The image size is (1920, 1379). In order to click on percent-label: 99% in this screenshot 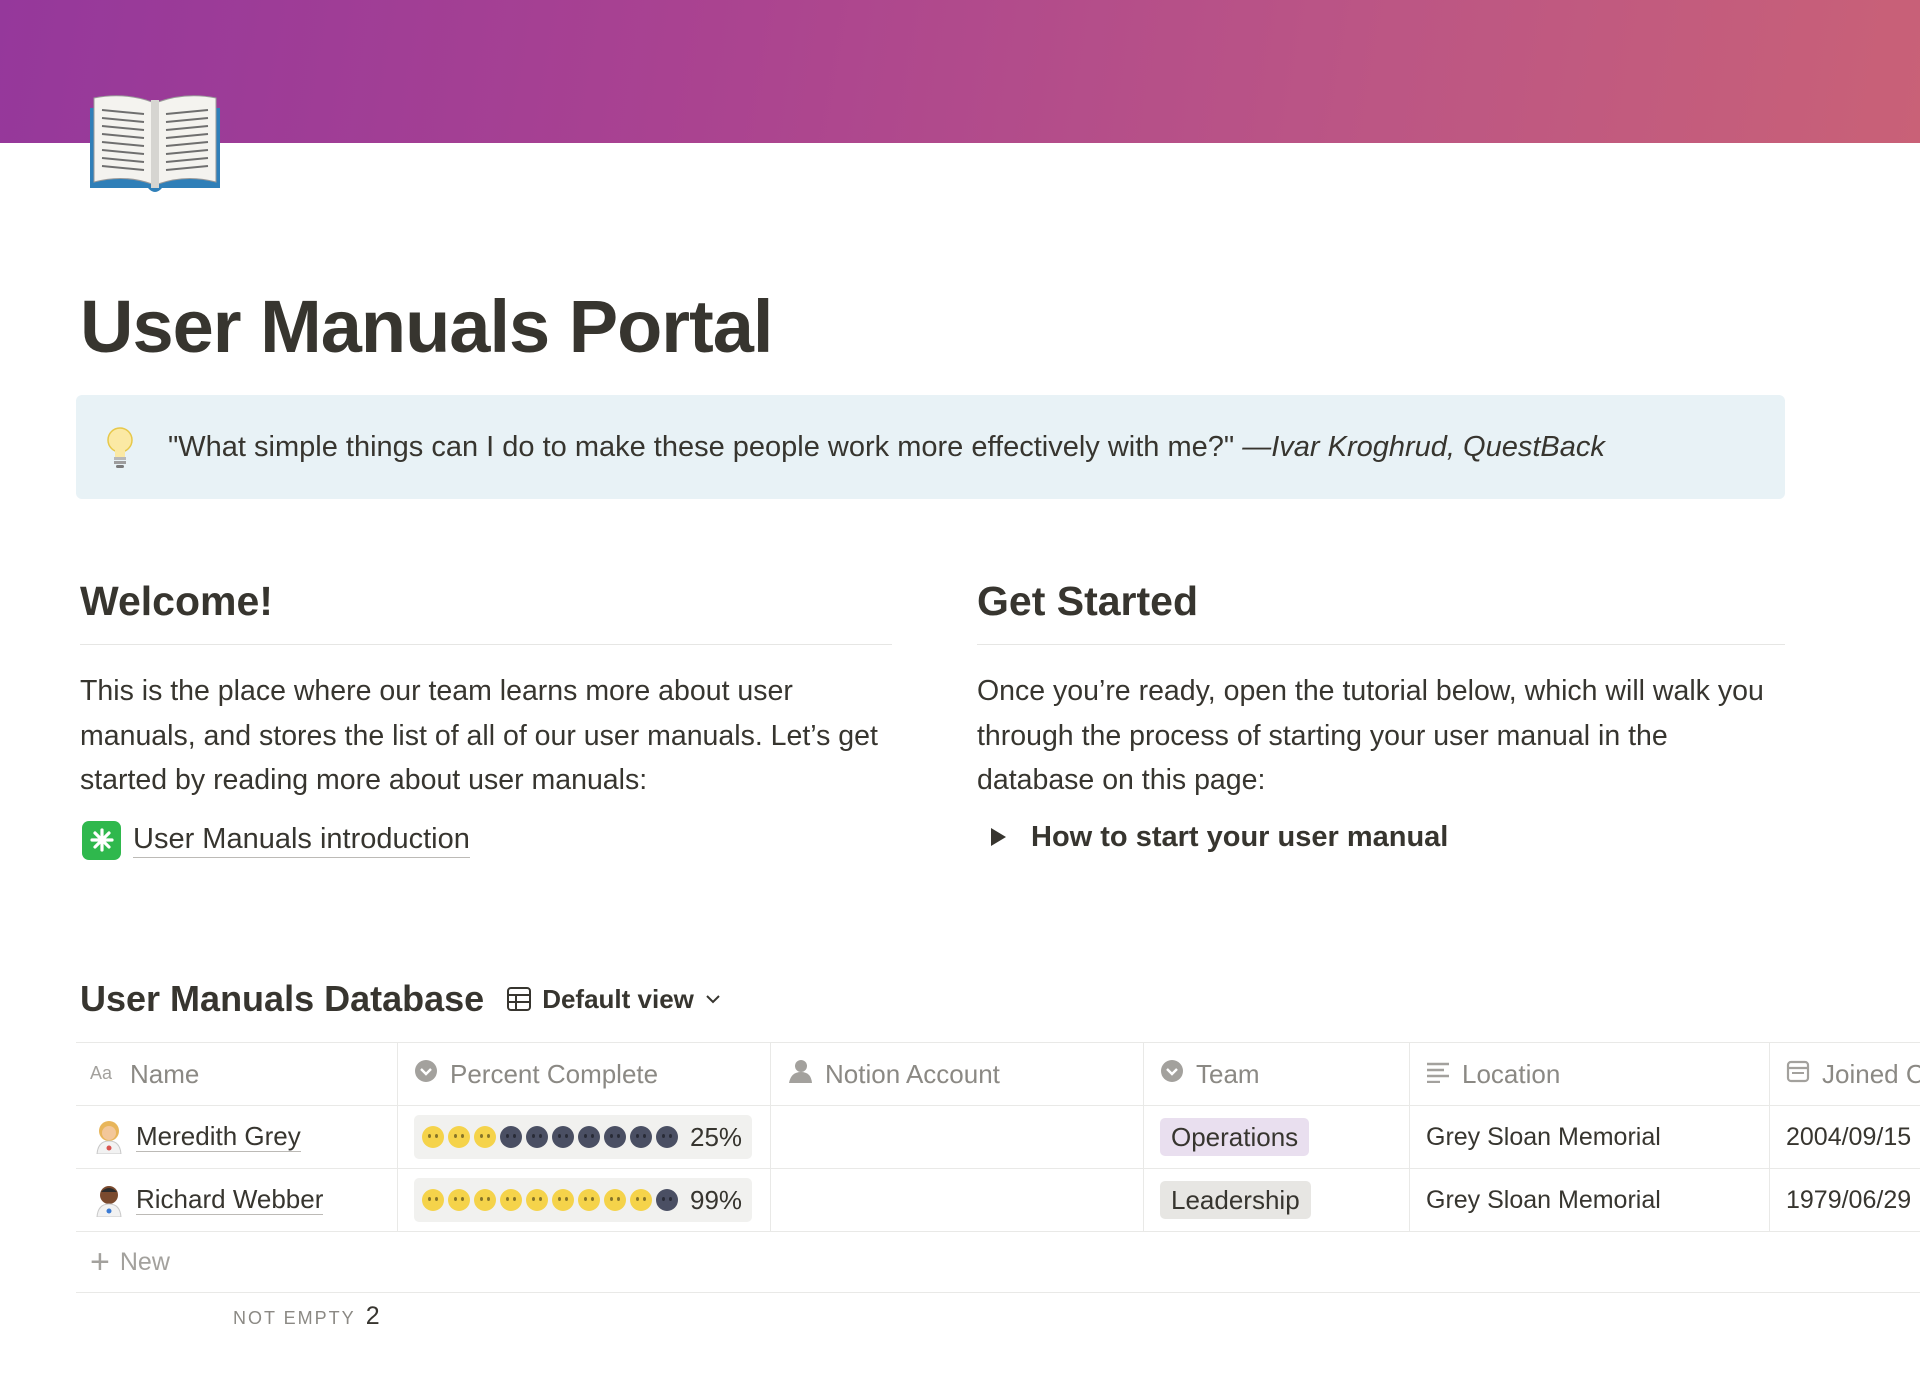, I will do `click(716, 1199)`.